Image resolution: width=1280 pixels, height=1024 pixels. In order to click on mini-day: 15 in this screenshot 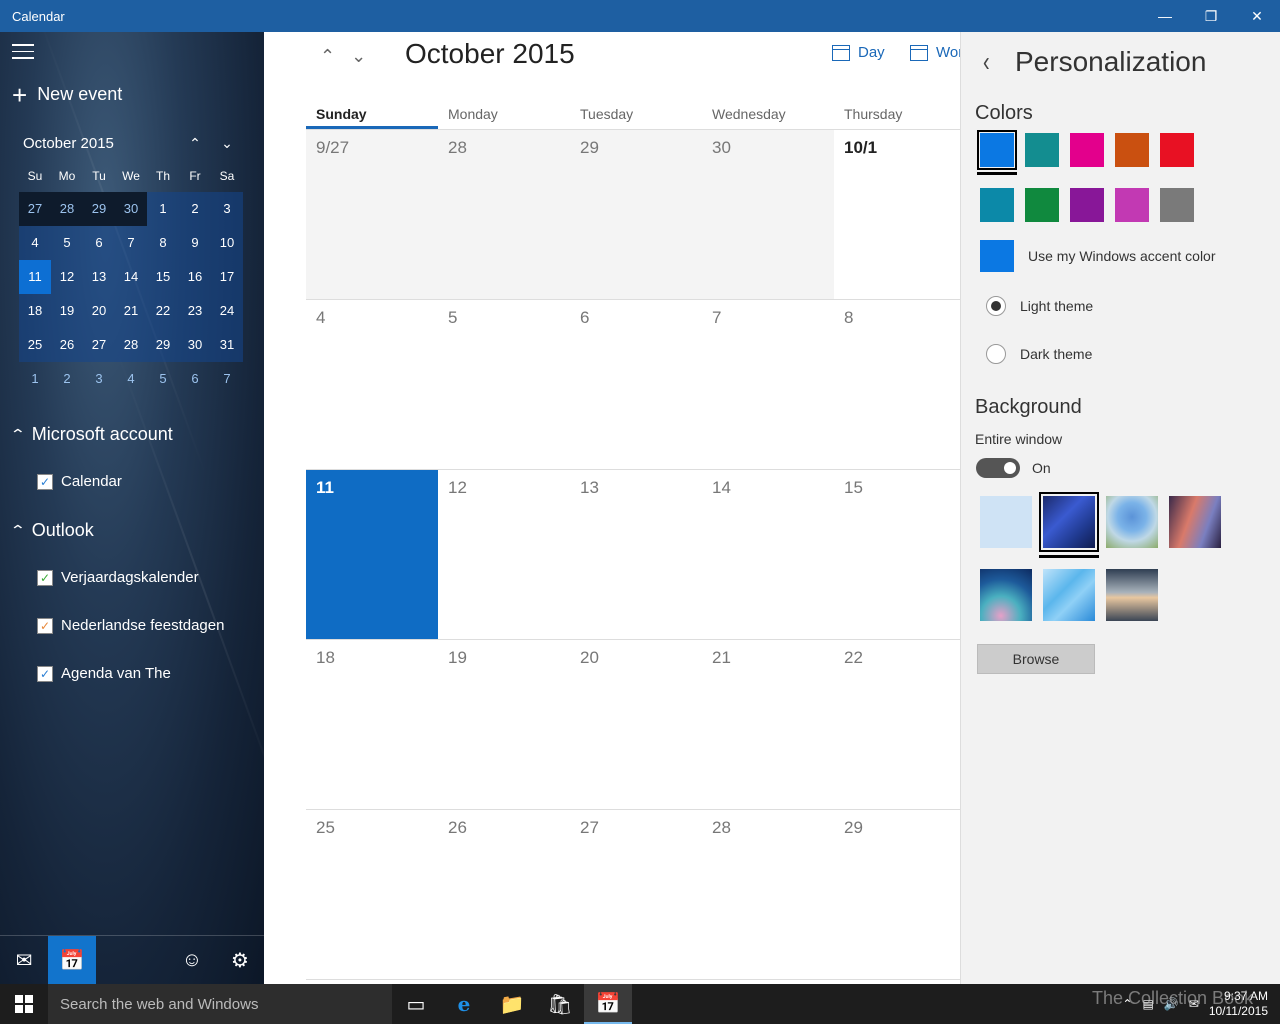, I will do `click(163, 277)`.